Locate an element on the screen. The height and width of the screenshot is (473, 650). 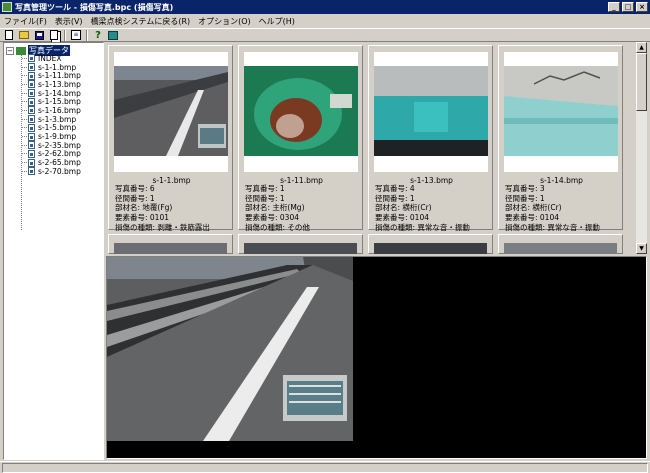
save-button is located at coordinates (39, 35).